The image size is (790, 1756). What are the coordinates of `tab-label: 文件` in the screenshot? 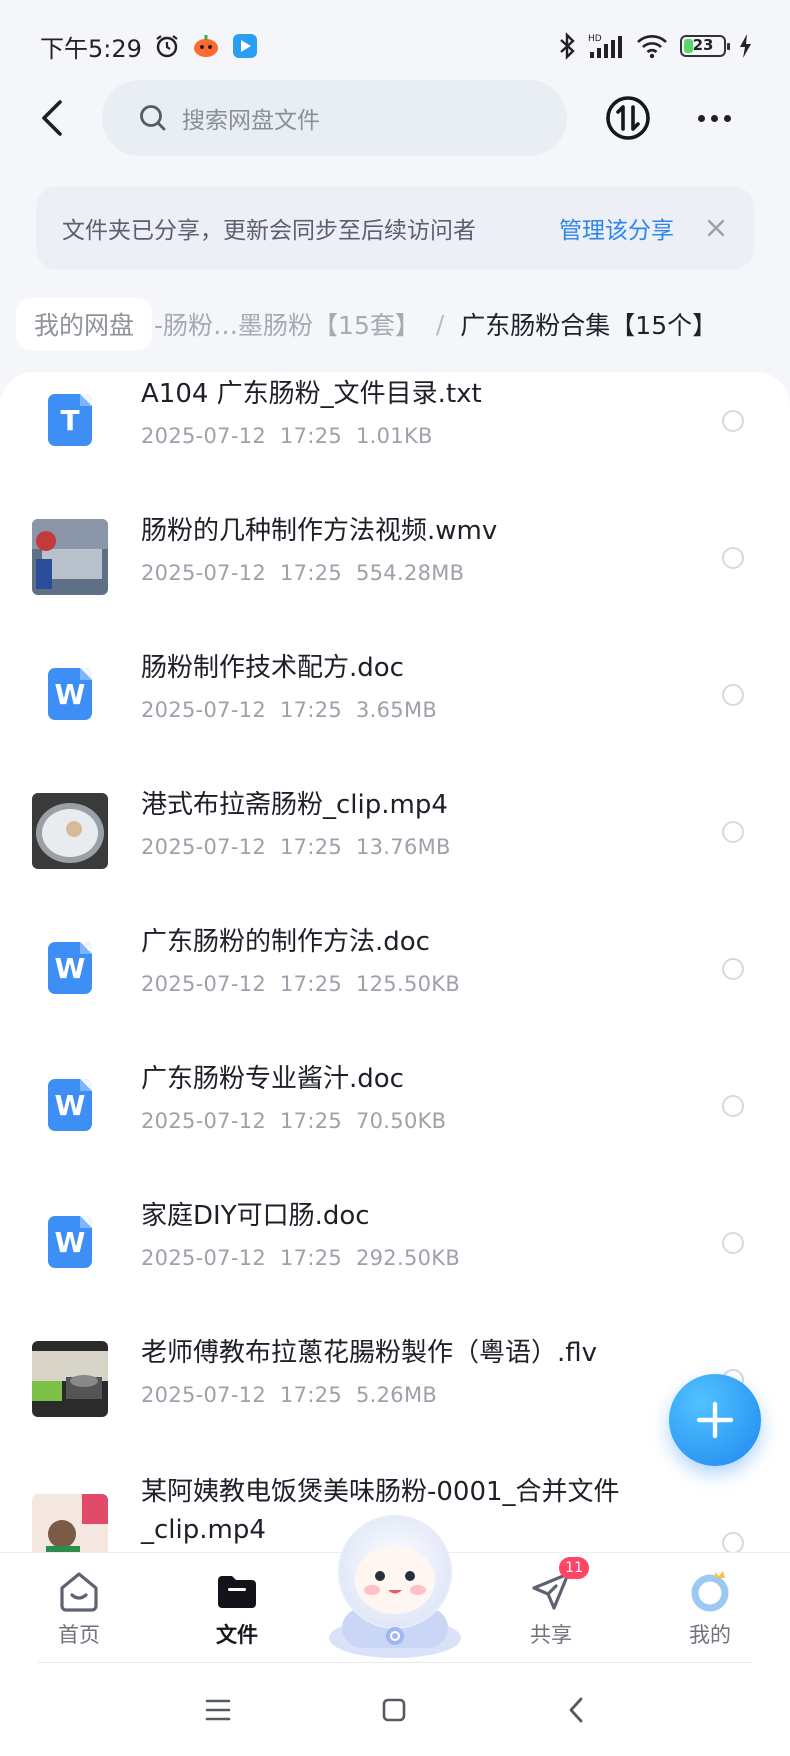 It's located at (237, 1635).